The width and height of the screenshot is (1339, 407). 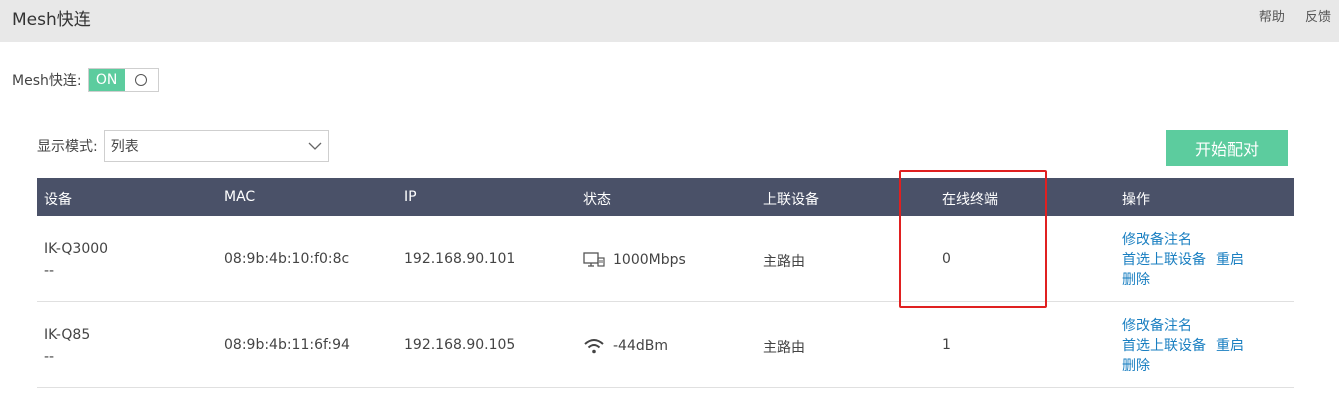 What do you see at coordinates (85, 80) in the screenshot?
I see `mesh-toggle-row: Mesh快连: ON` at bounding box center [85, 80].